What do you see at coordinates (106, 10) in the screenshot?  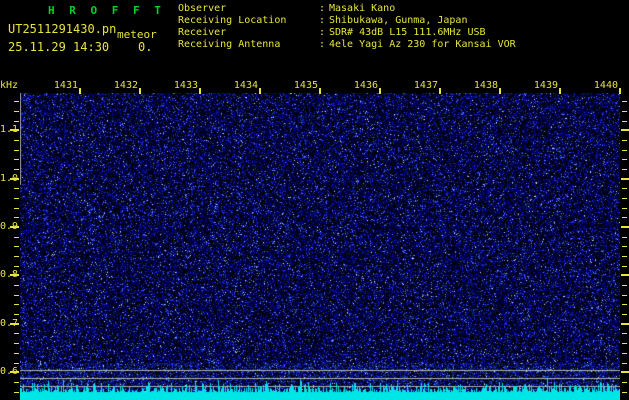 I see `app-title: H R O F F T` at bounding box center [106, 10].